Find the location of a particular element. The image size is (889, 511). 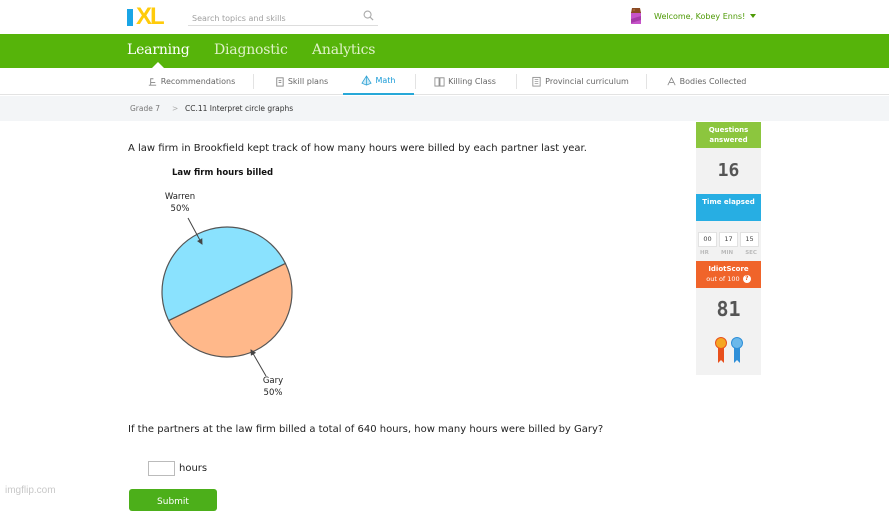

tab-recommendations: Recommendations is located at coordinates (191, 81).